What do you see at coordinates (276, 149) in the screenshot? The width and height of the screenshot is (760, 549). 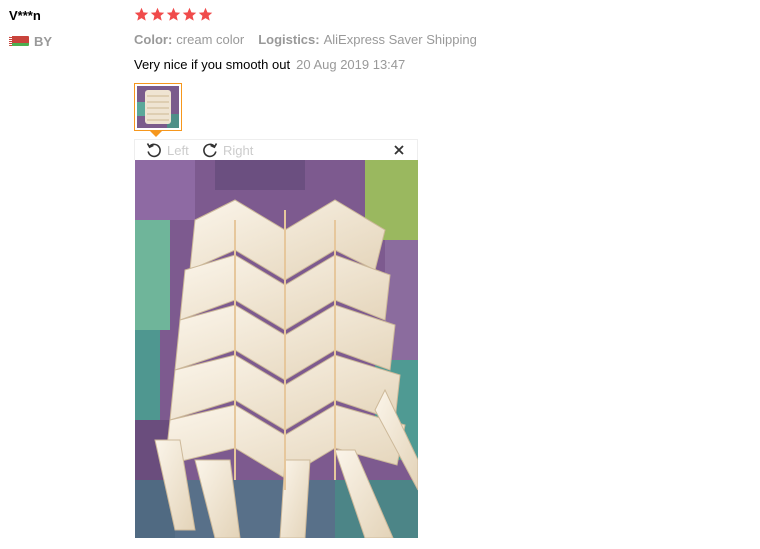 I see `image-viewer-toolbar: Left Right` at bounding box center [276, 149].